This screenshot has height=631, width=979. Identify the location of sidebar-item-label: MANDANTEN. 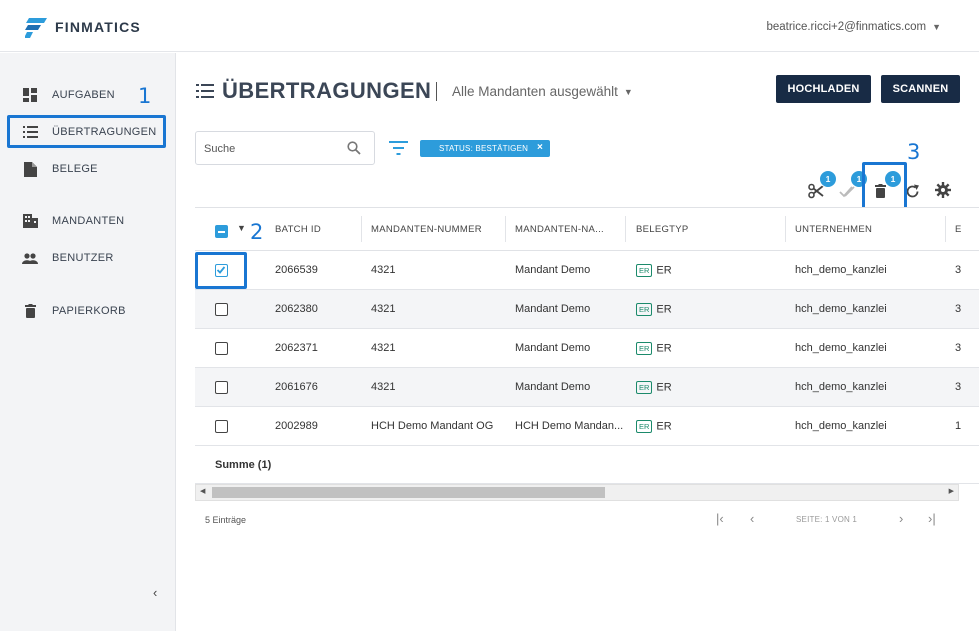
(88, 221).